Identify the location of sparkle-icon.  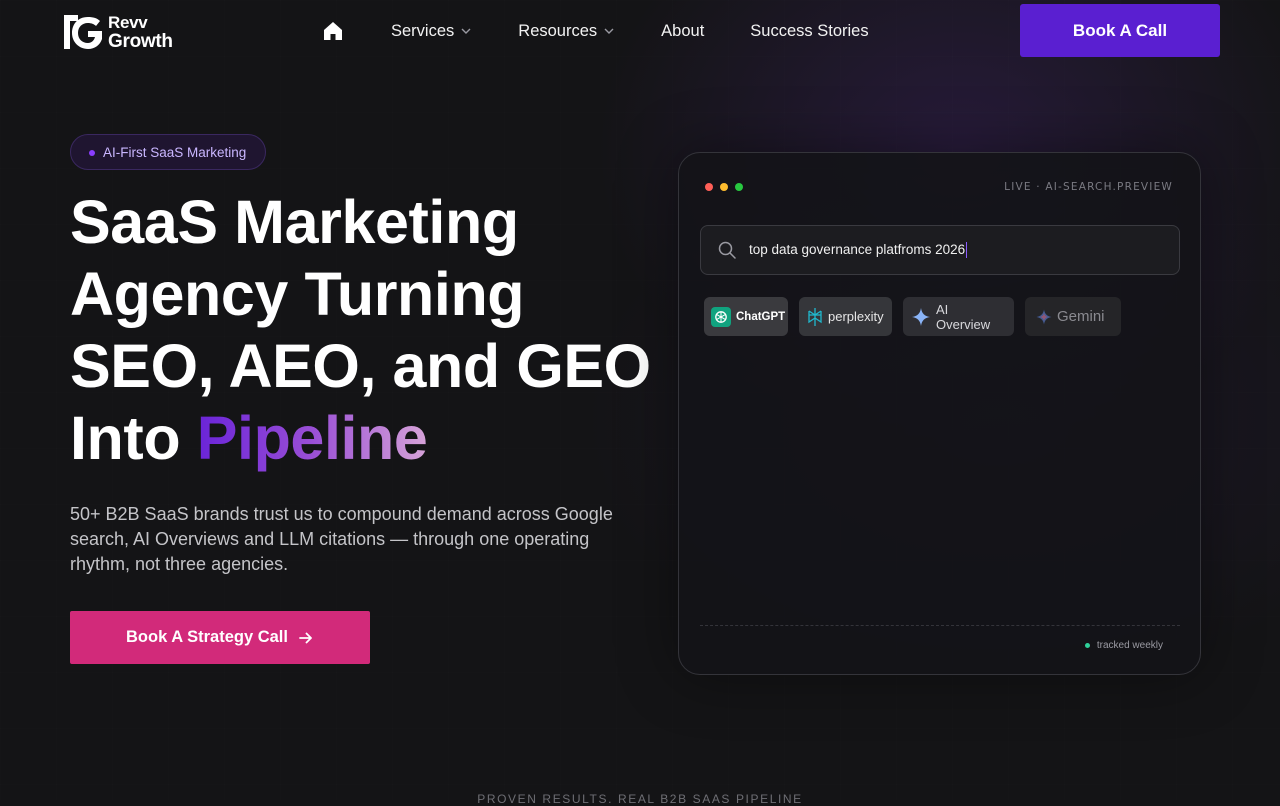
(921, 316).